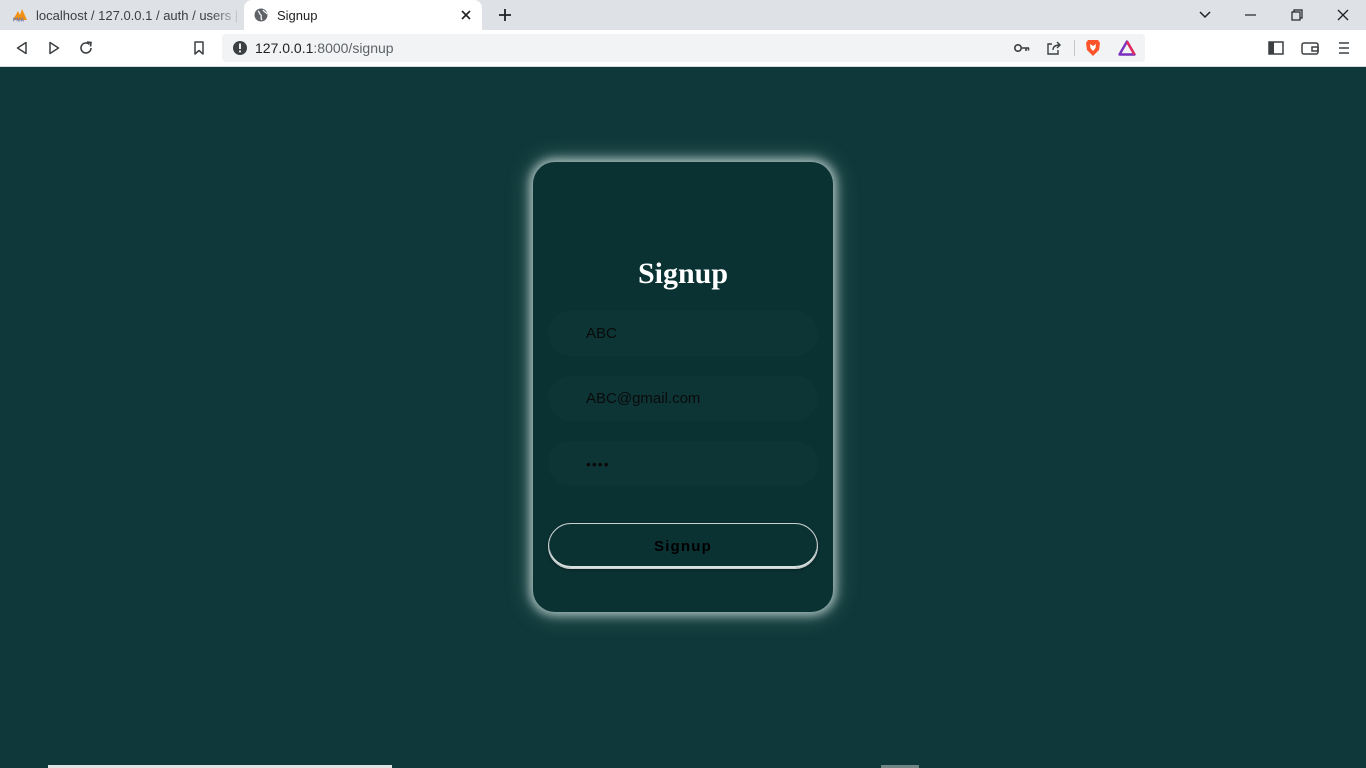 The width and height of the screenshot is (1366, 768). I want to click on name-input: ABC, so click(683, 333).